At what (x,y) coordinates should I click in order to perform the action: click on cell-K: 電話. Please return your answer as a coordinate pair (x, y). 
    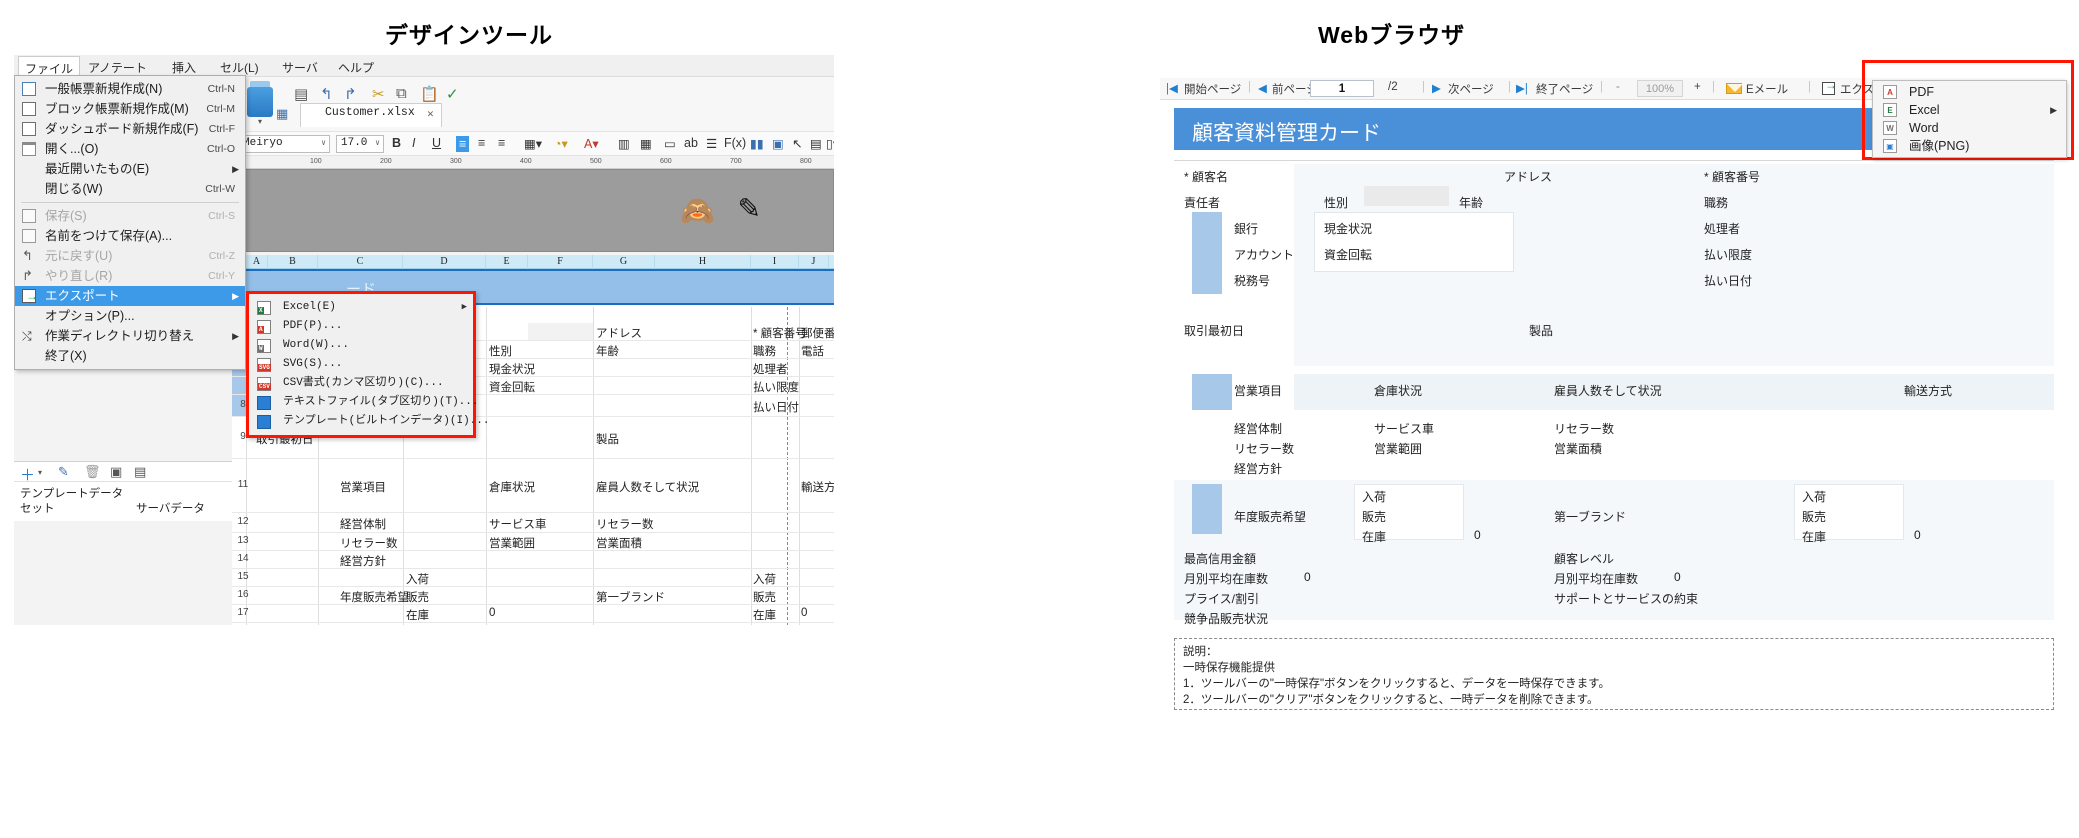
    Looking at the image, I should click on (812, 351).